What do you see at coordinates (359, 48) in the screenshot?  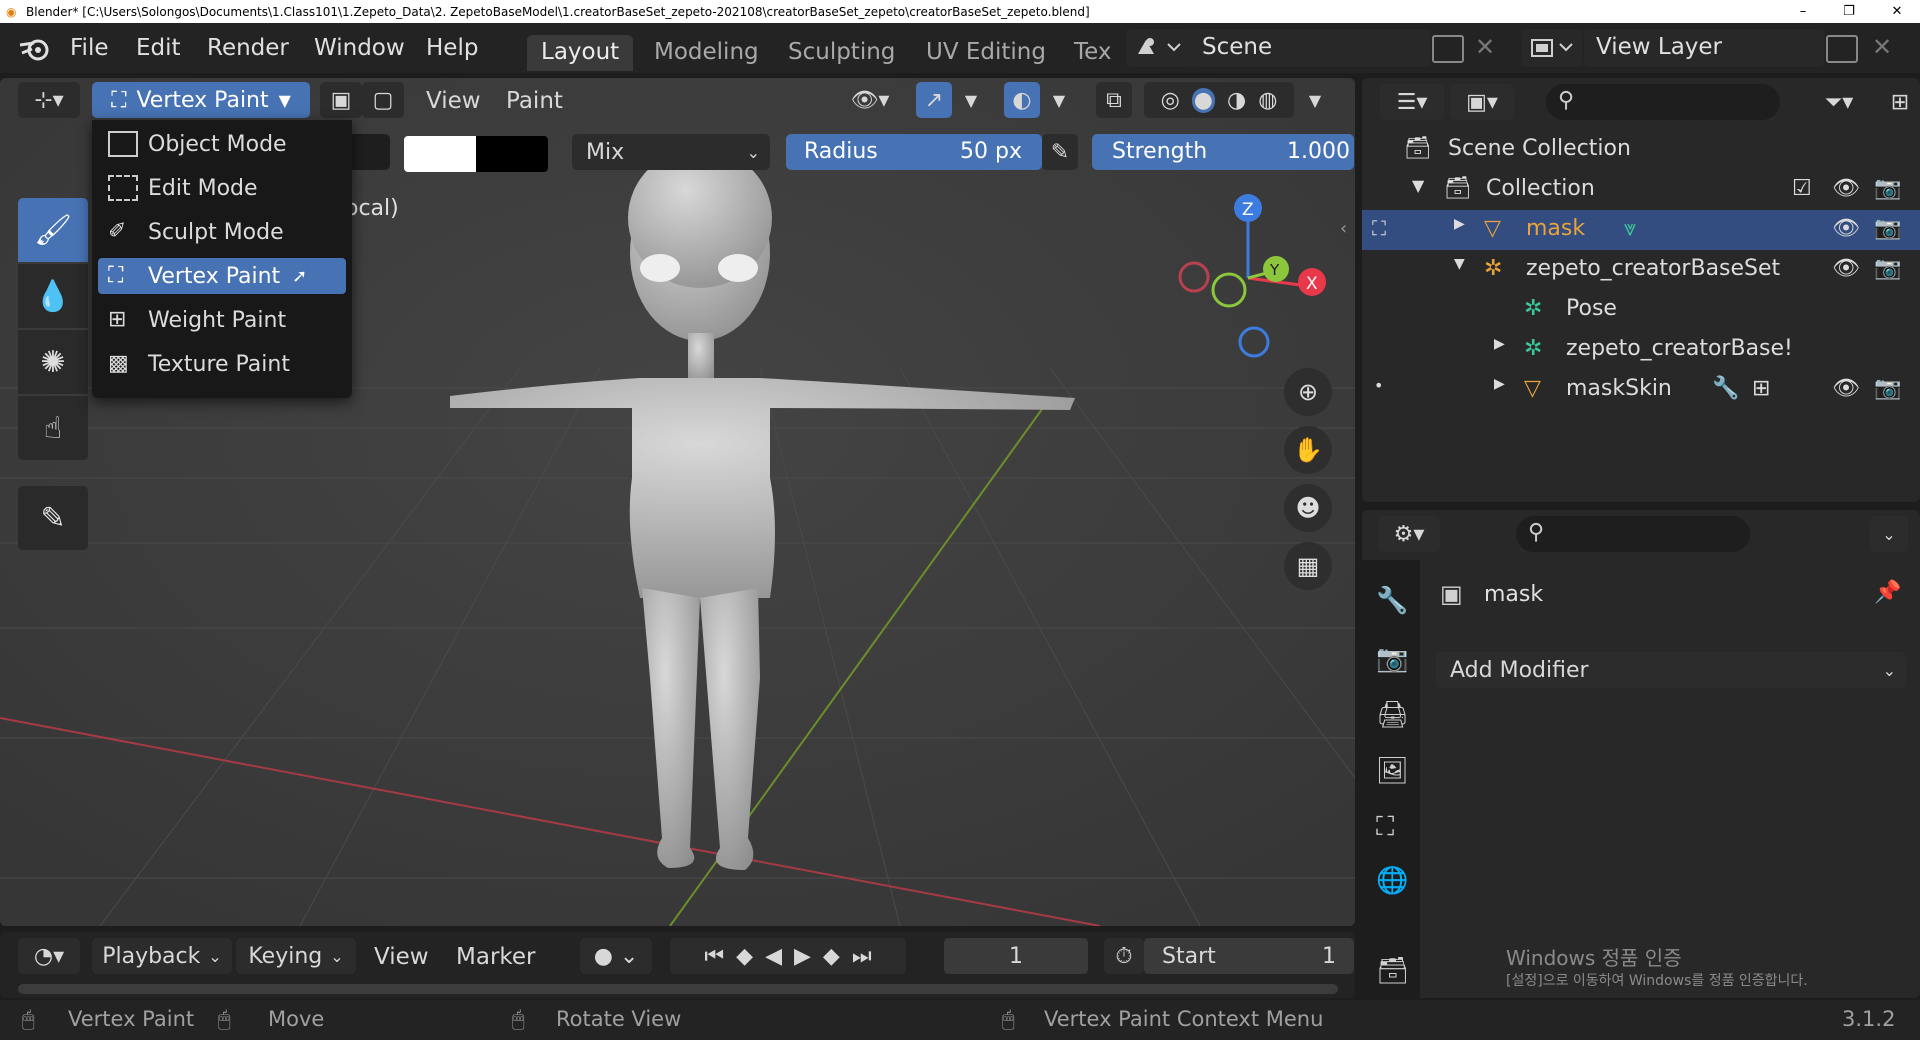 I see `menu-window: Window` at bounding box center [359, 48].